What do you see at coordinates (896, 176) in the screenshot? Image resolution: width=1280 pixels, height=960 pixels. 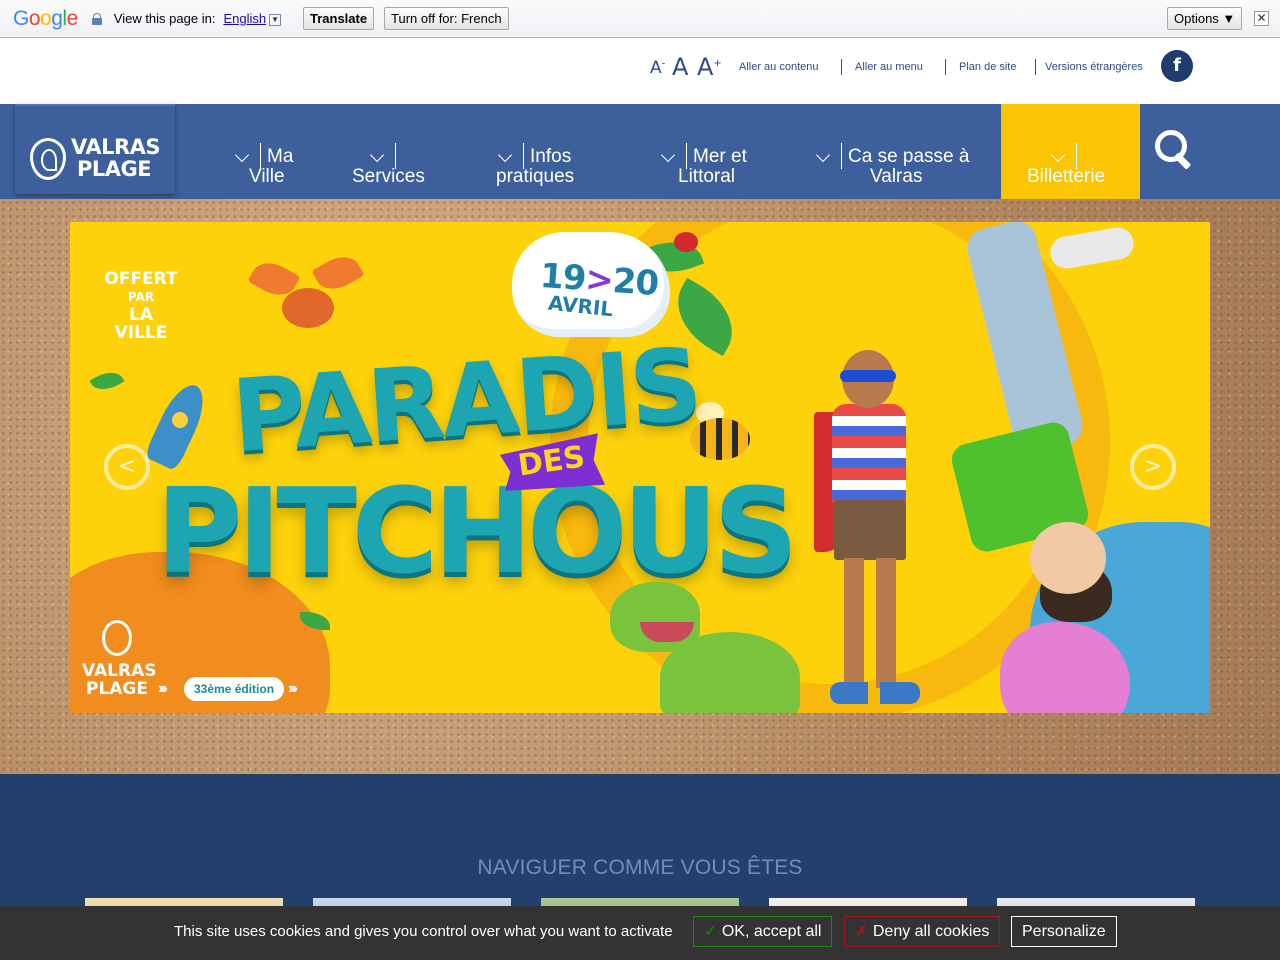 I see `nav-label: Valras` at bounding box center [896, 176].